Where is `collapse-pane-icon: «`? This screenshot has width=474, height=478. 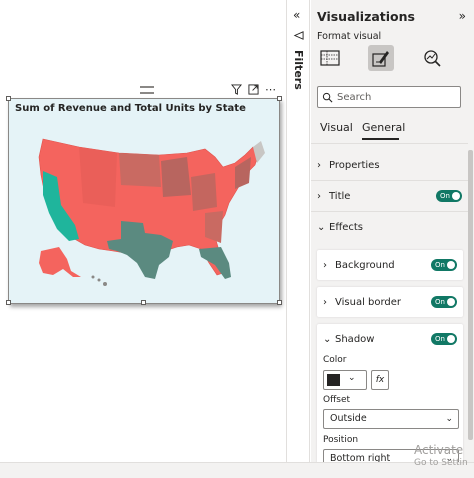
collapse-pane-icon: « is located at coordinates (296, 15).